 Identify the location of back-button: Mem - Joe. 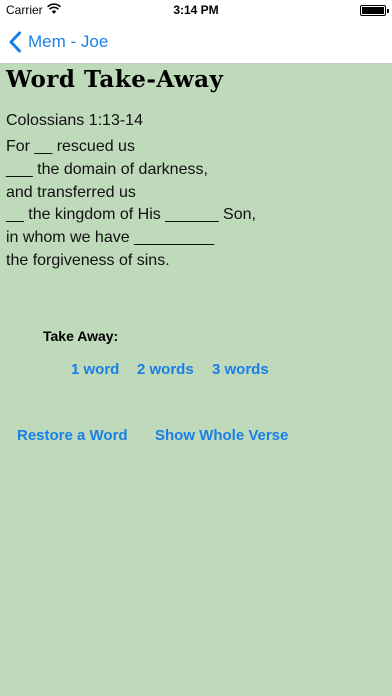
(58, 42).